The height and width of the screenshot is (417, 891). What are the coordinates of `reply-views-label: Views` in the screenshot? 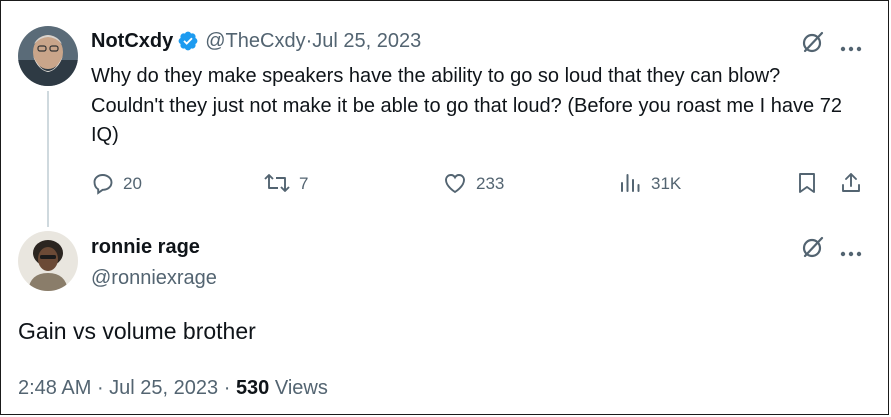 It's located at (298, 388).